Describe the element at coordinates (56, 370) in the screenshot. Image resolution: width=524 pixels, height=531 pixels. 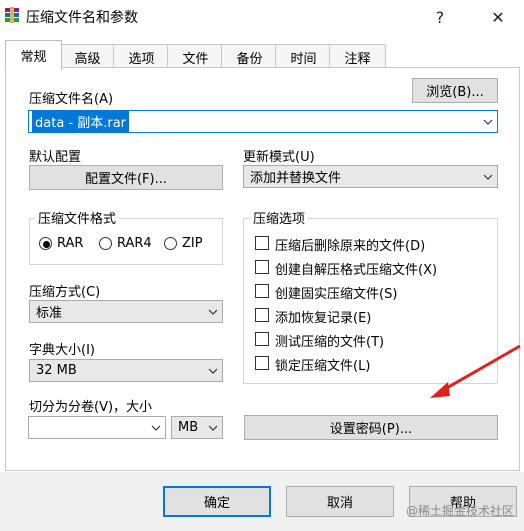
I see `dictionary-size-value: 32 MB` at that location.